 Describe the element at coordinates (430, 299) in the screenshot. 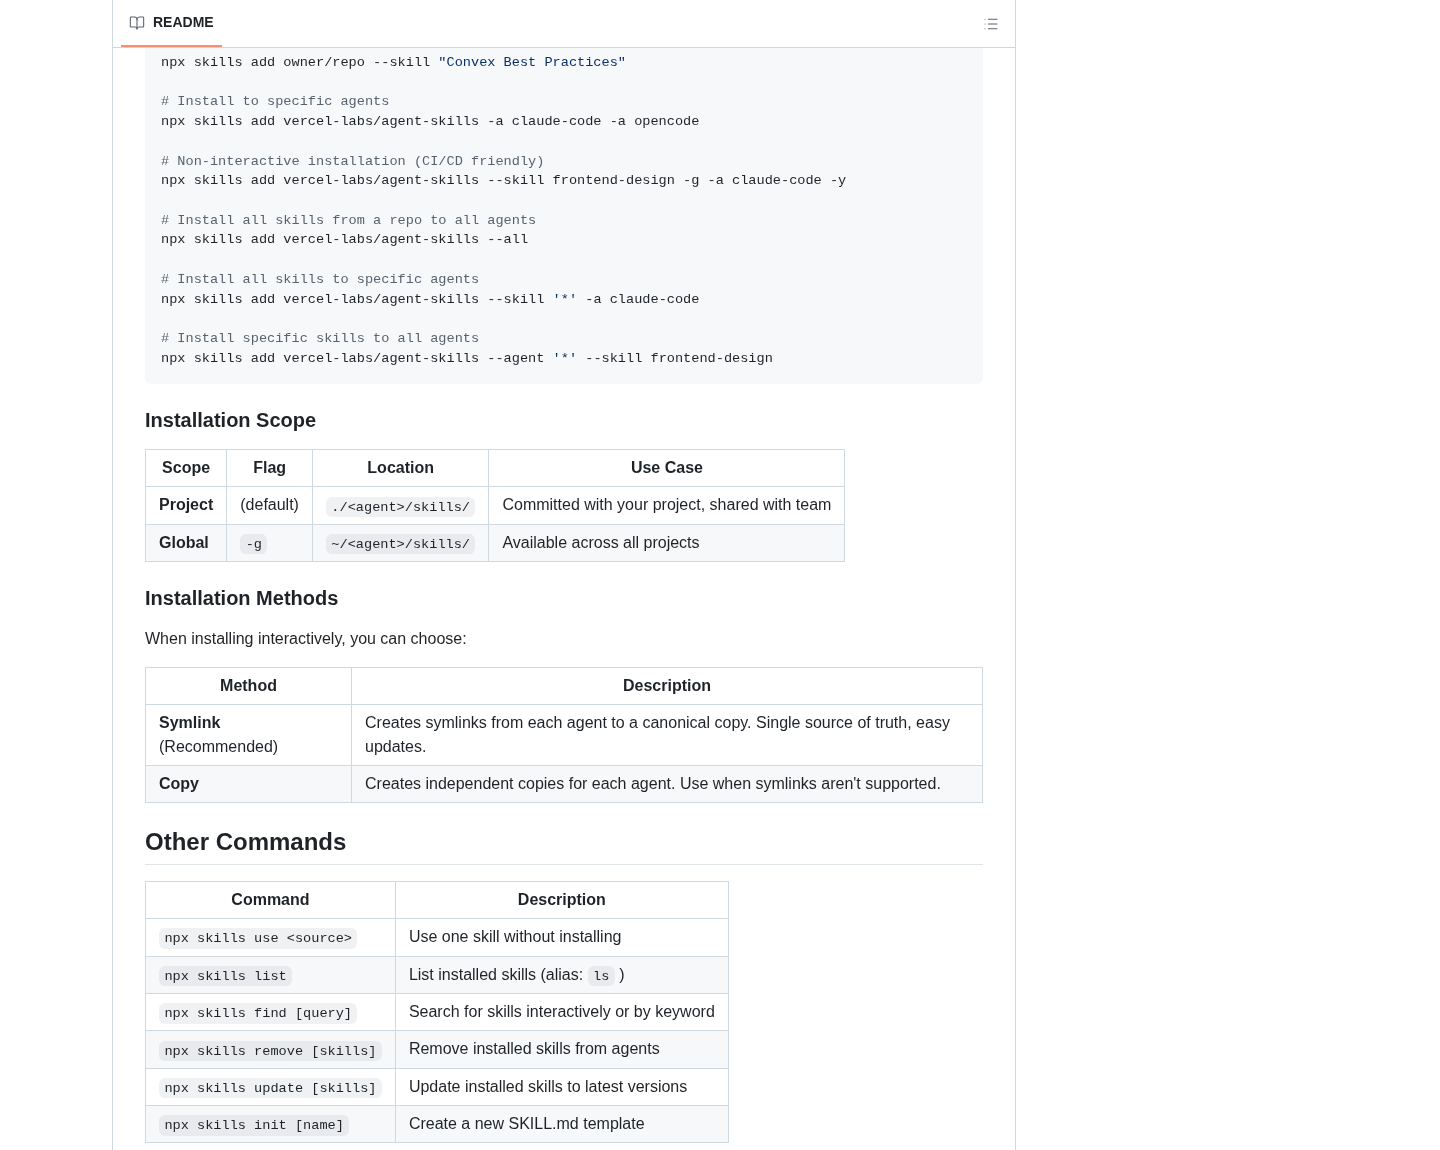

I see `code-line: npx skills add vercel-labs/agent-skills --skill '*' -a claude-code` at that location.